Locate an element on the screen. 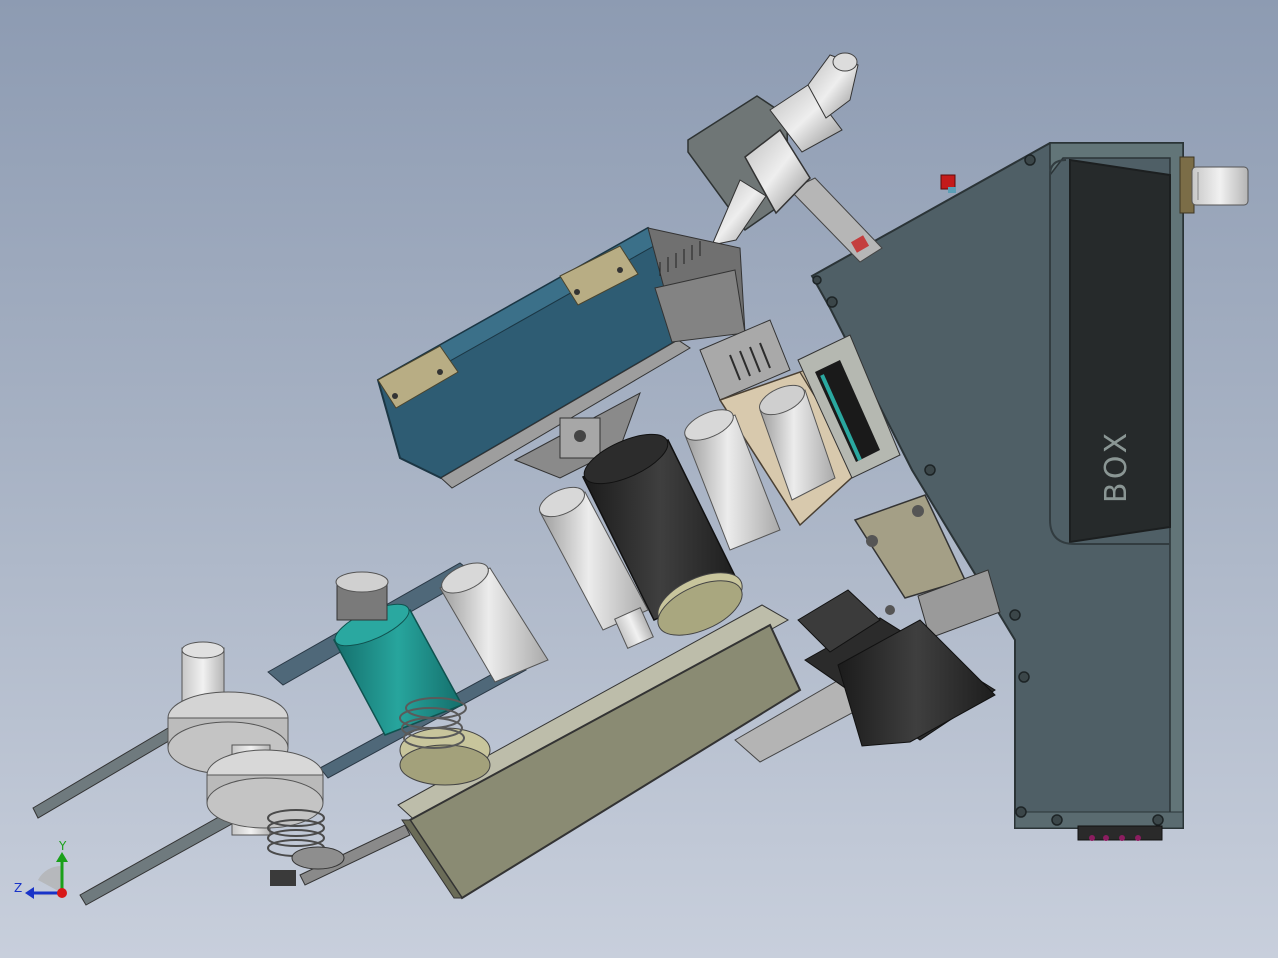 Image resolution: width=1278 pixels, height=958 pixels. bottom-connector is located at coordinates (1120, 833).